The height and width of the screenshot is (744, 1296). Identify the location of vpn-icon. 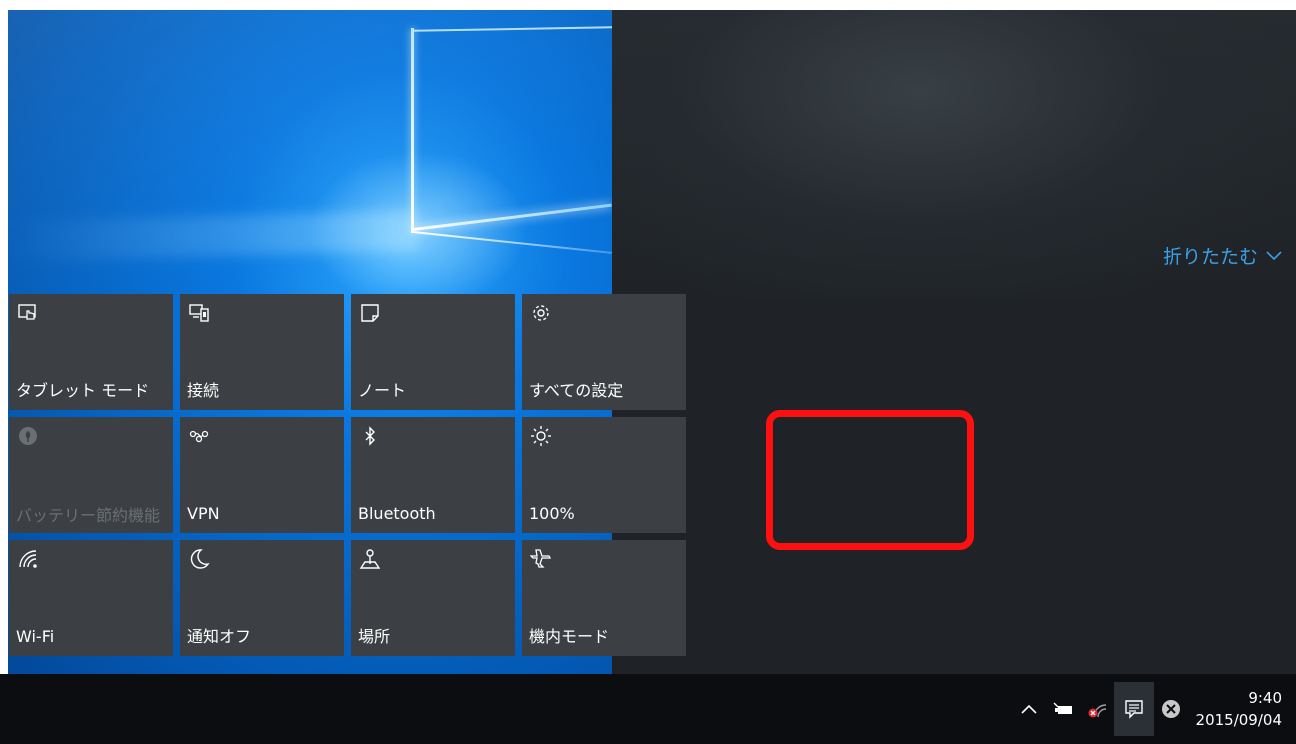
(199, 436).